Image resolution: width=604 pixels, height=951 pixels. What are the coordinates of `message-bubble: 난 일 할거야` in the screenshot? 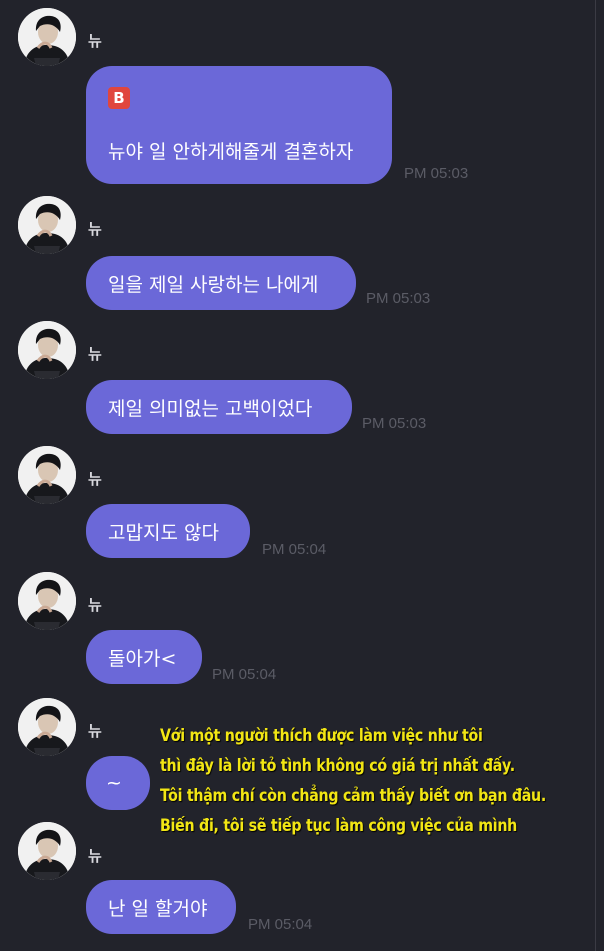 It's located at (161, 907).